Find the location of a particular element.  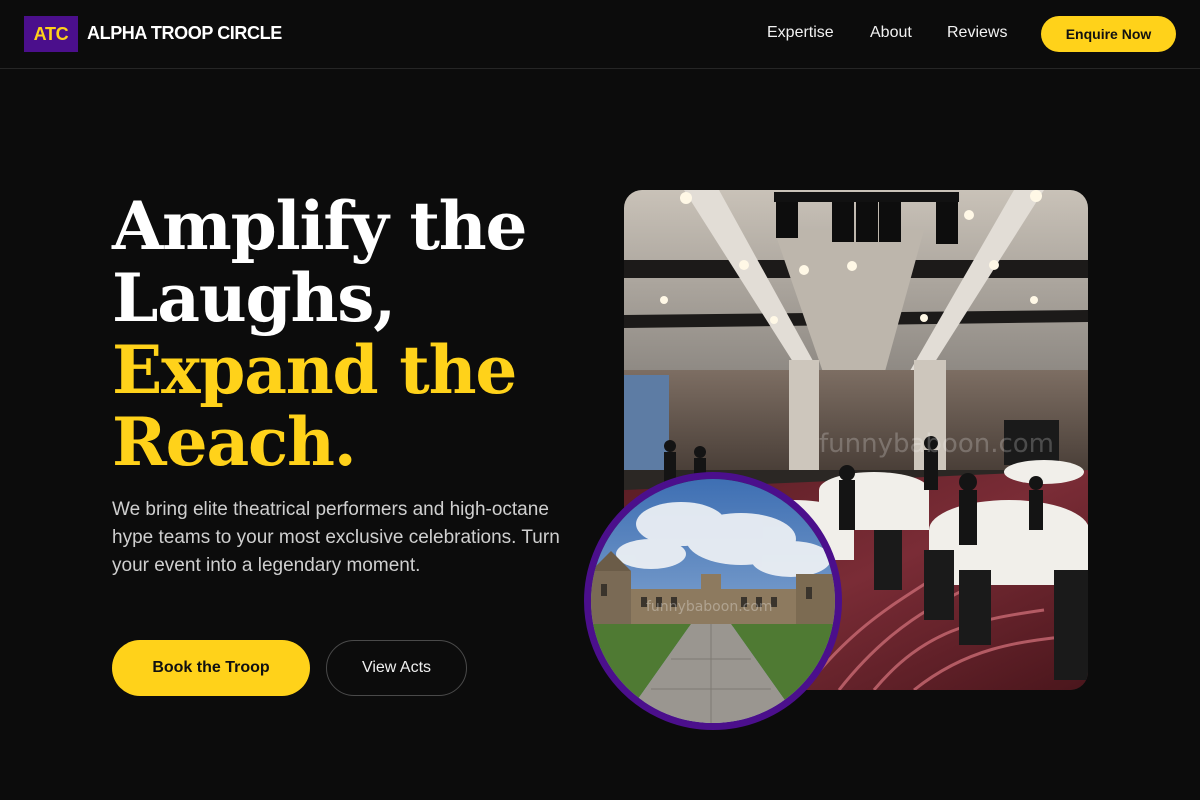

view-acts-button: View Acts is located at coordinates (396, 668).